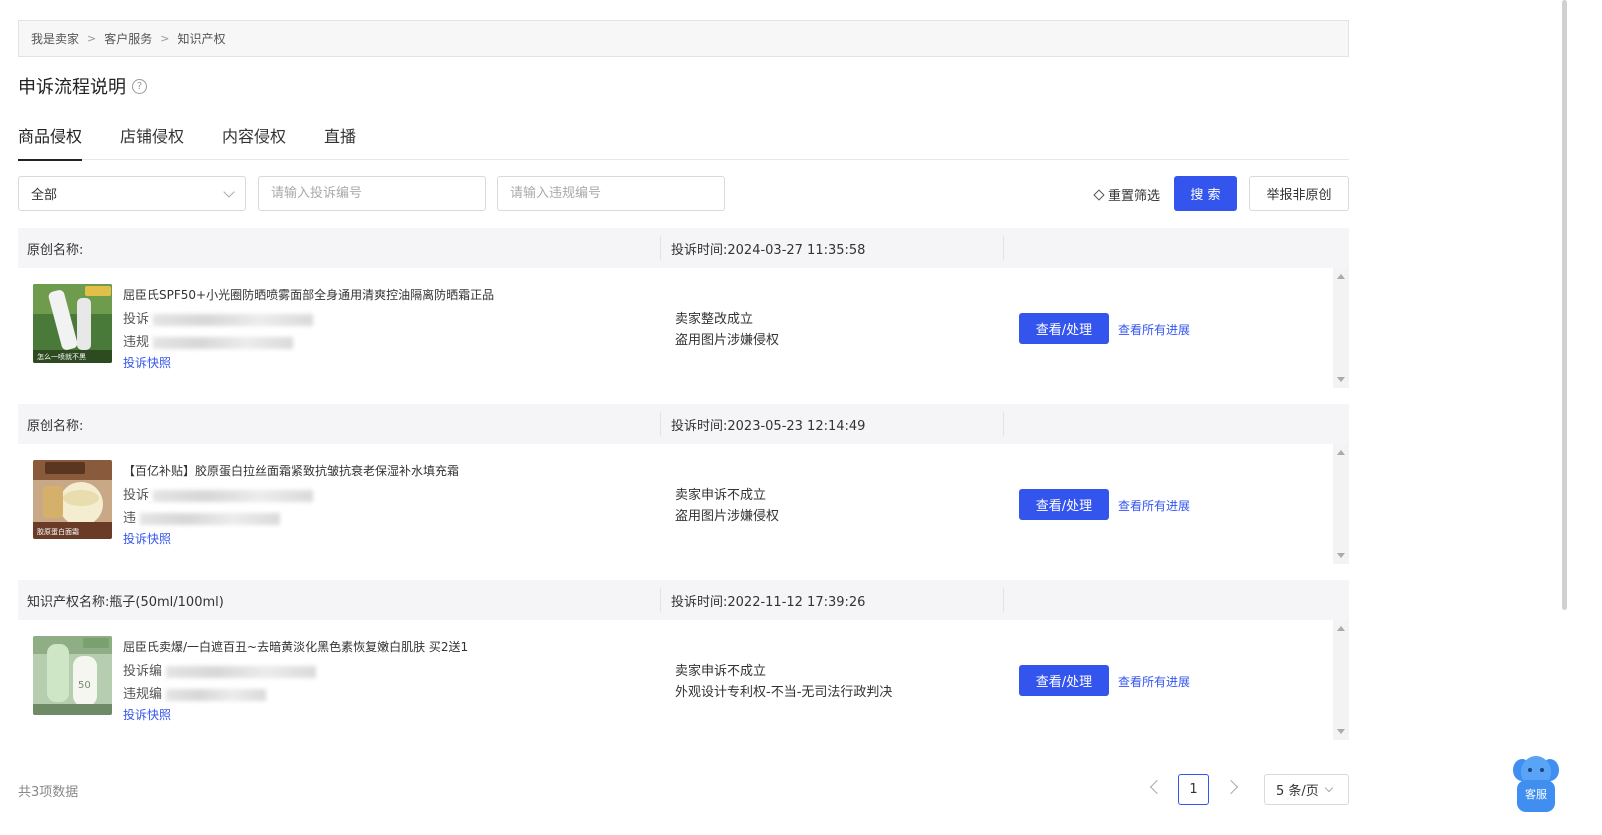 This screenshot has width=1602, height=835. I want to click on record-status: 卖家整改成立 盗用图片涉嫌侵权, so click(727, 330).